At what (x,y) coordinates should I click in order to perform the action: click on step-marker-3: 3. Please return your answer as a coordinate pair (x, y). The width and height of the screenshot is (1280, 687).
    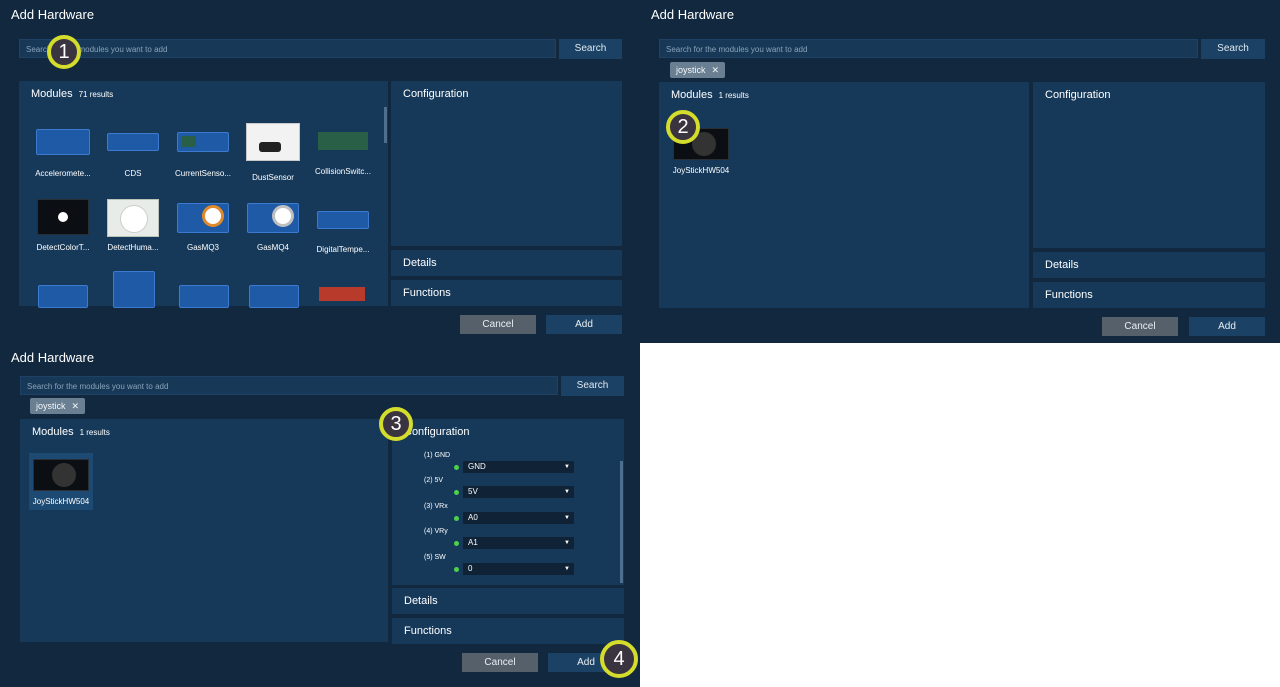
    Looking at the image, I should click on (396, 424).